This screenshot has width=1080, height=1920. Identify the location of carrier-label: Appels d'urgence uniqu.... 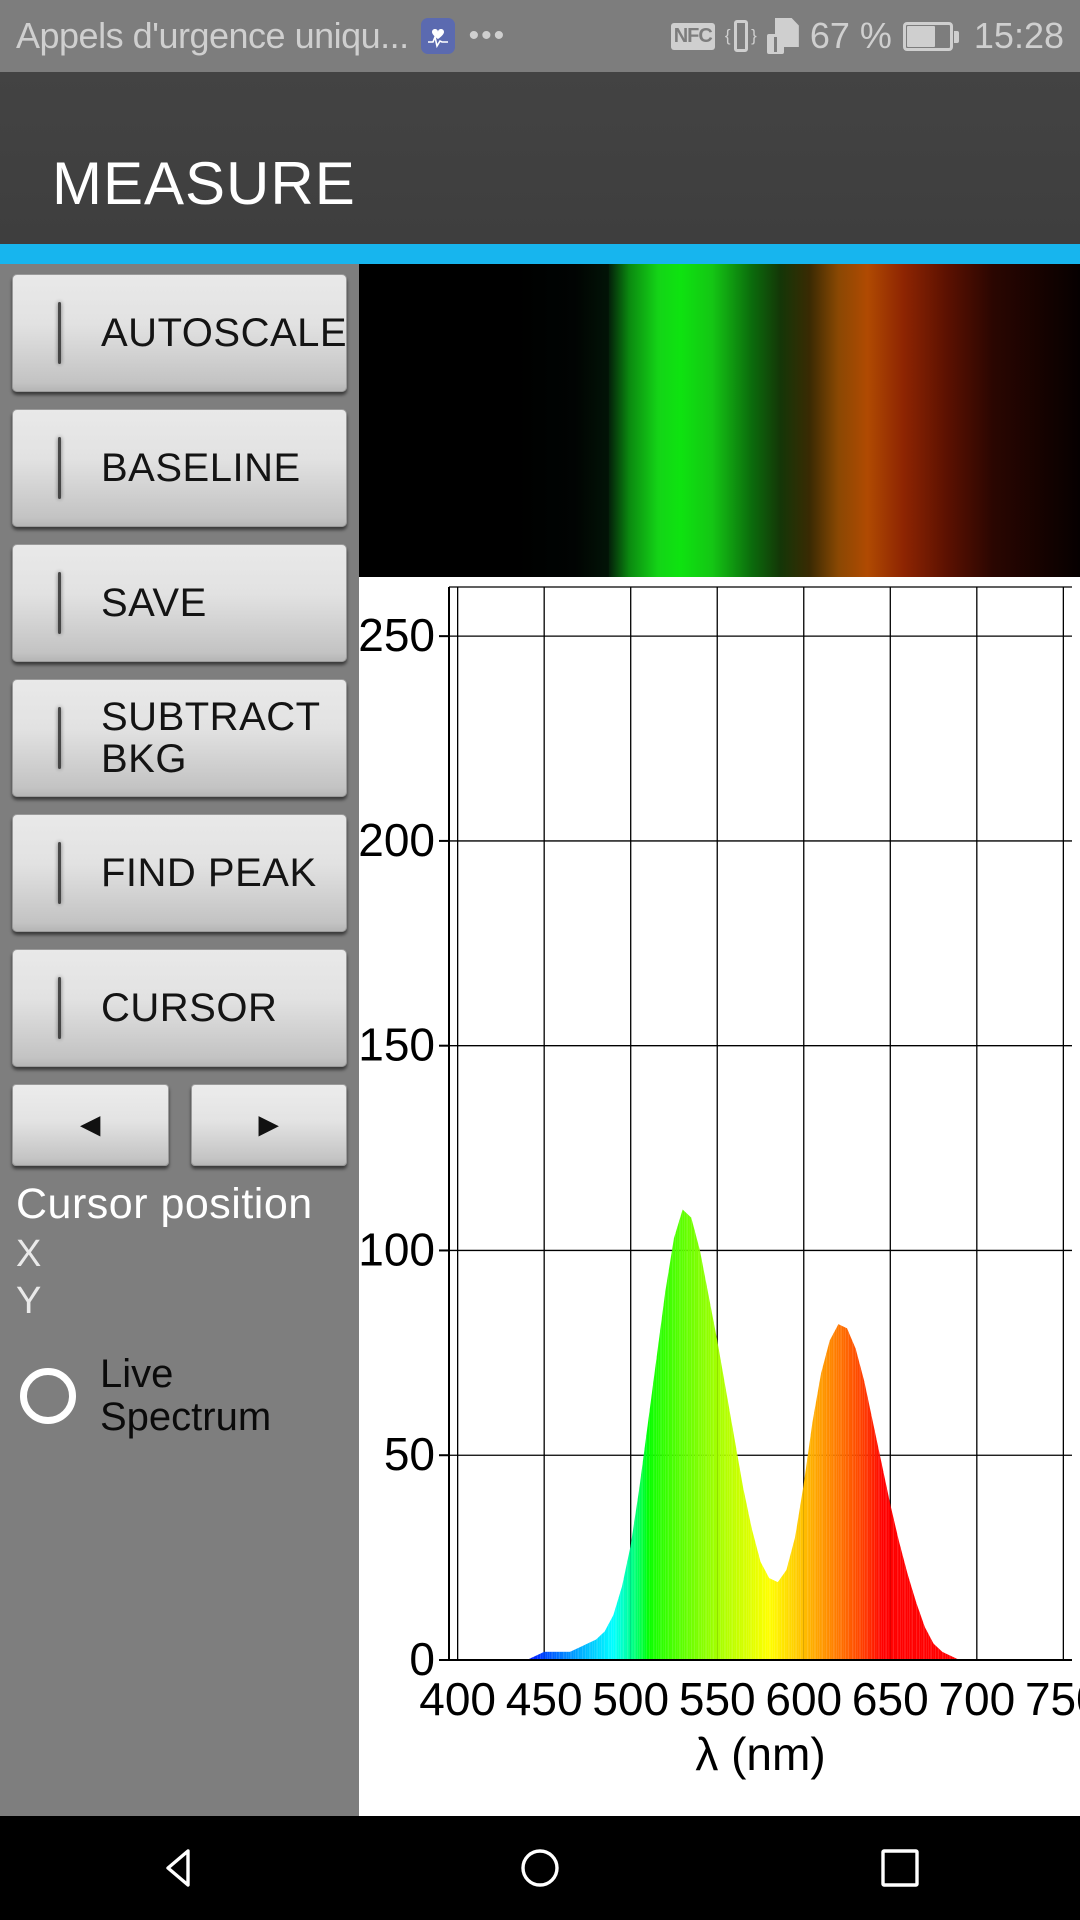
(212, 35).